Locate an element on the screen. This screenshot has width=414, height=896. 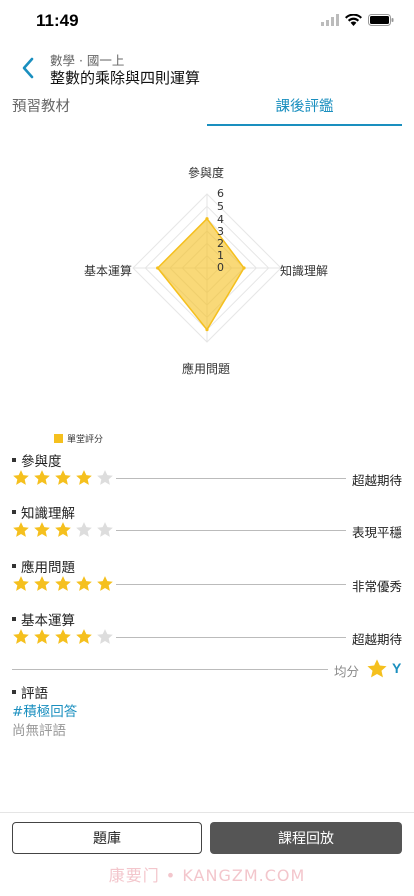
question-bank-button: 題庫 is located at coordinates (107, 838).